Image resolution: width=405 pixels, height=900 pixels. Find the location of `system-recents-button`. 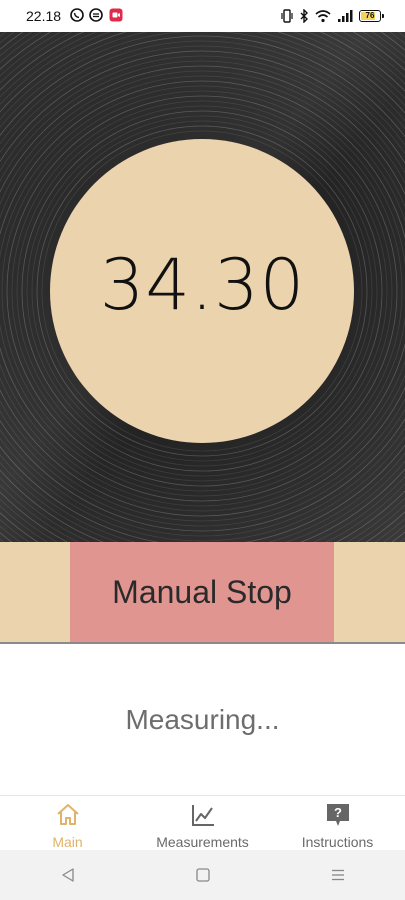

system-recents-button is located at coordinates (338, 875).